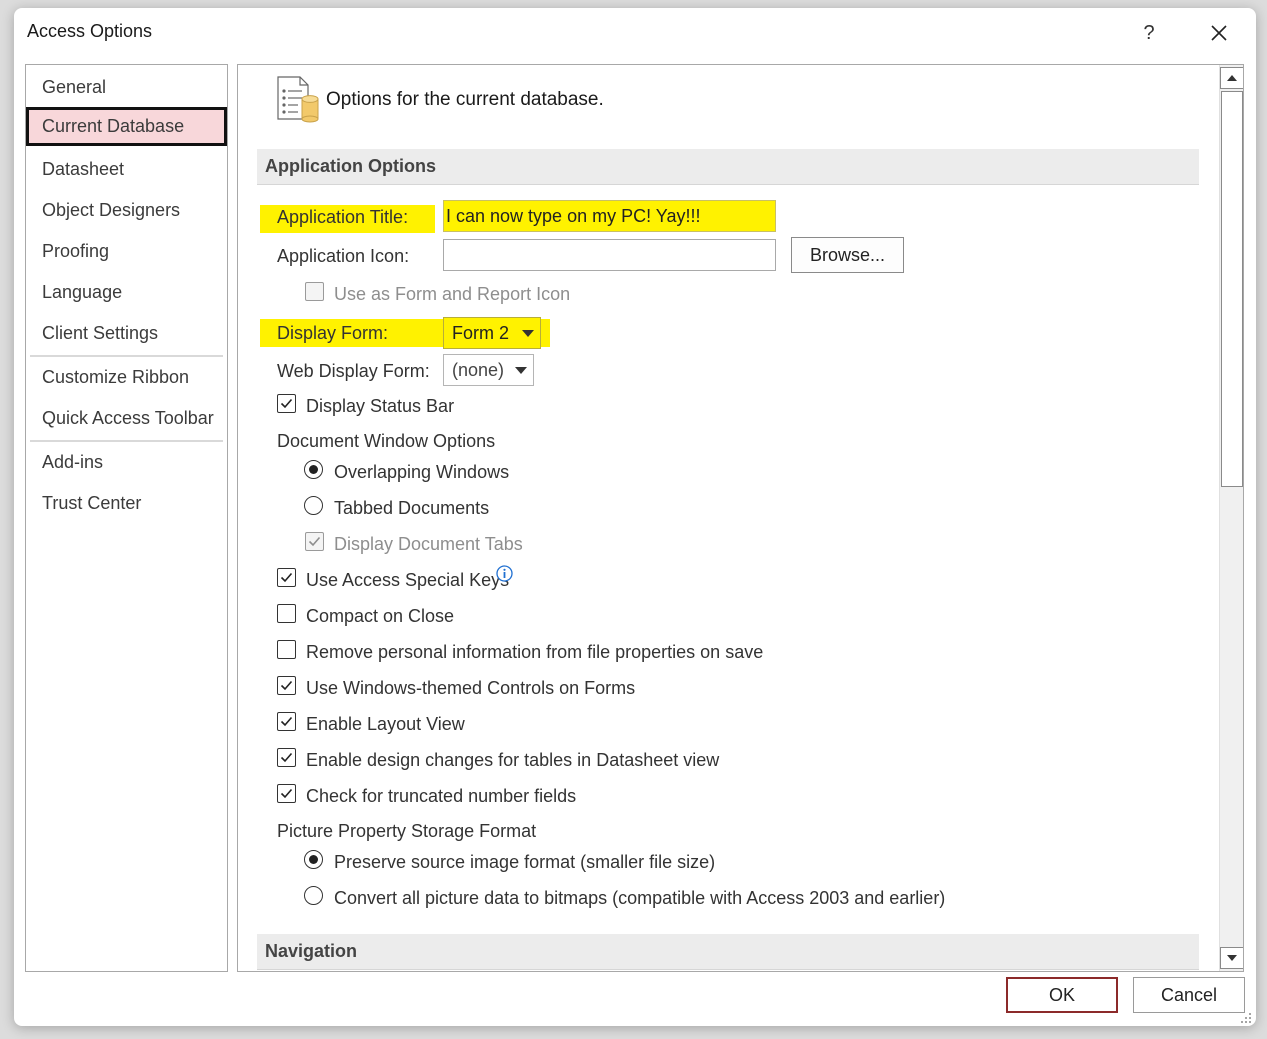 The image size is (1267, 1039). I want to click on web-display-form-value: (none), so click(478, 370).